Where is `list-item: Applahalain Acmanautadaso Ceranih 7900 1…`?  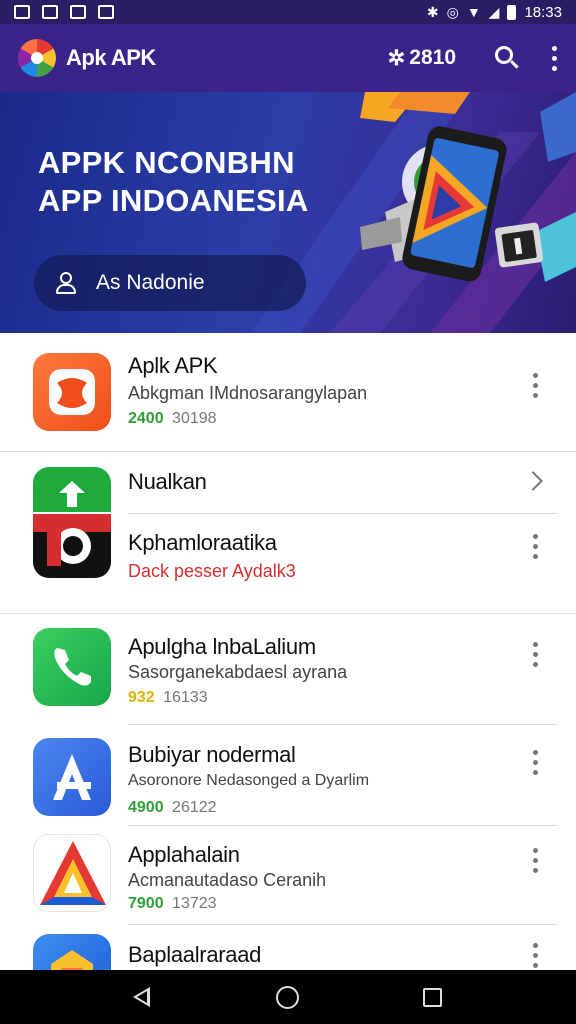 list-item: Applahalain Acmanautadaso Ceranih 7900 1… is located at coordinates (288, 875).